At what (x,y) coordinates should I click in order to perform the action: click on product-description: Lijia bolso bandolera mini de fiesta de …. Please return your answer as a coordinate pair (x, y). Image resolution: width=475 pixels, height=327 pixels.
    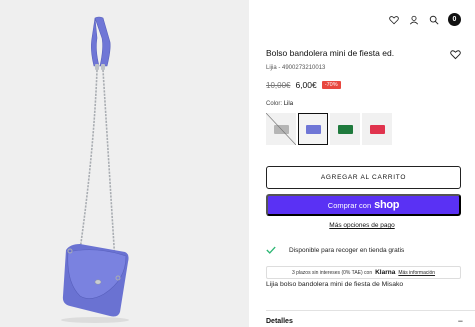
    Looking at the image, I should click on (335, 284).